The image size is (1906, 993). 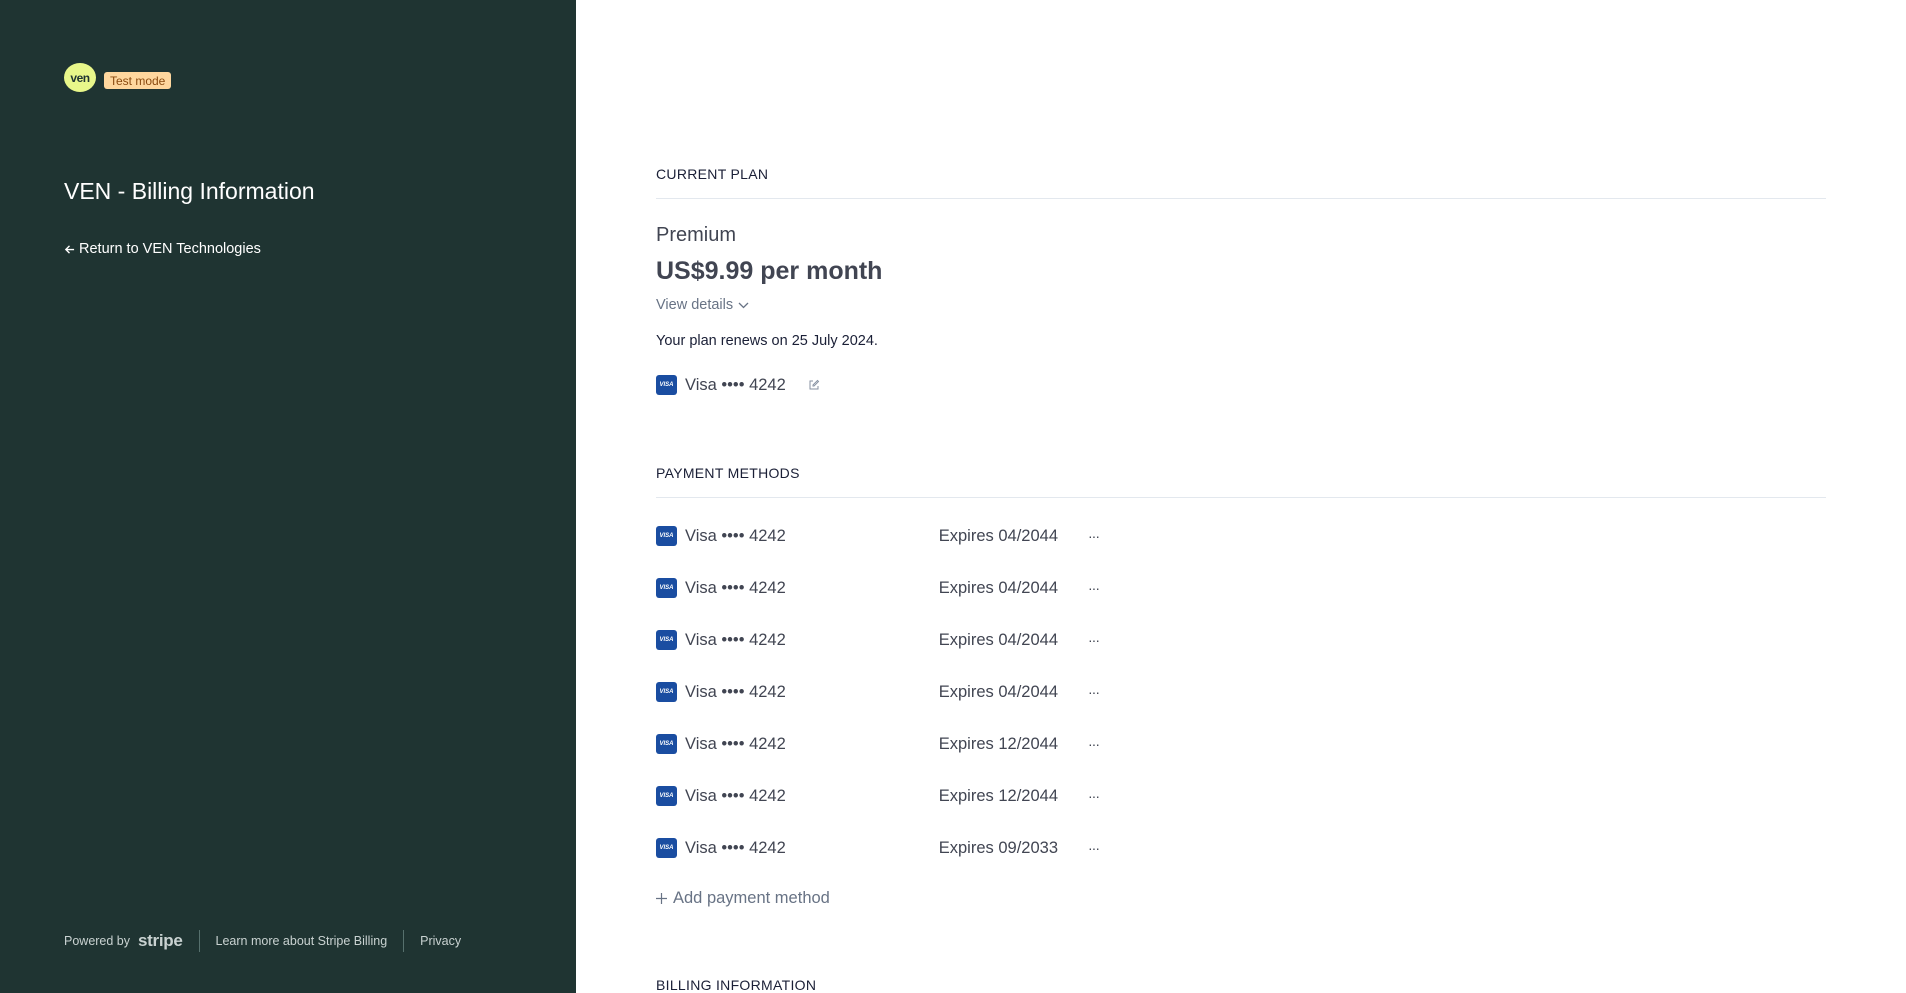 I want to click on chevron-down-icon, so click(x=743, y=305).